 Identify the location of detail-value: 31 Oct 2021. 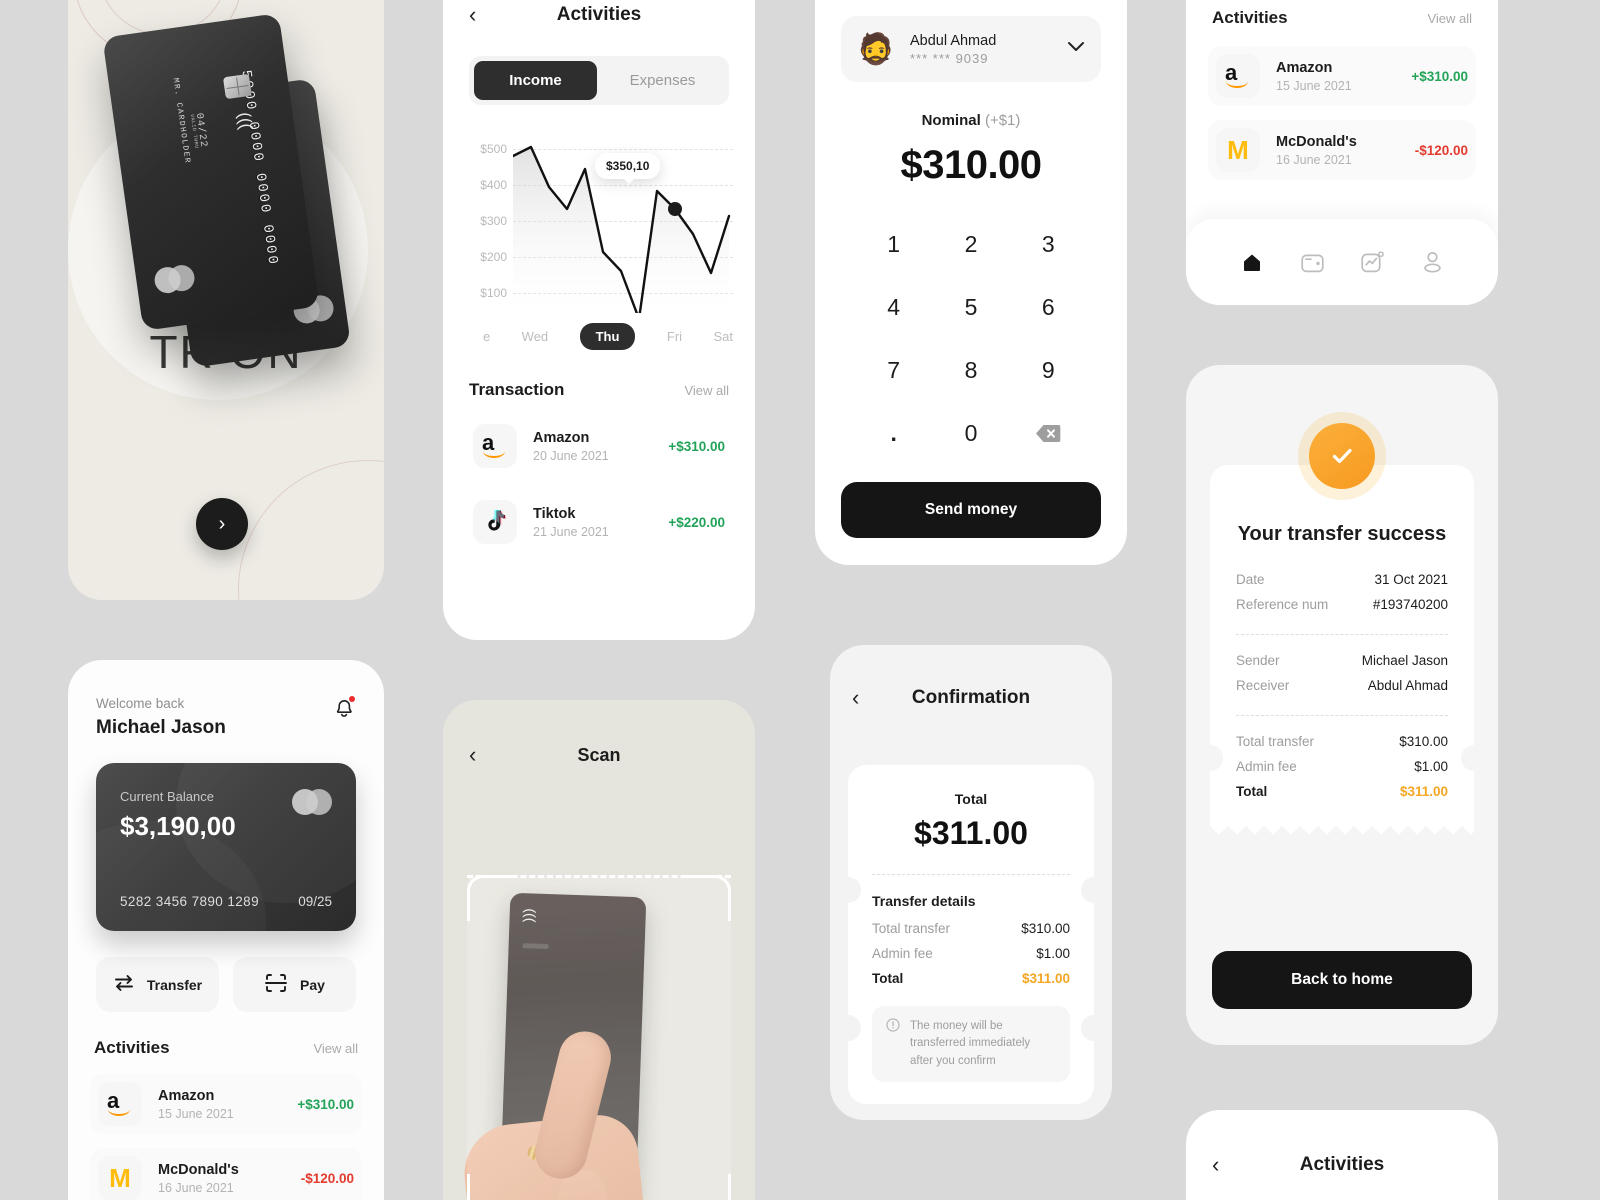
(1411, 579).